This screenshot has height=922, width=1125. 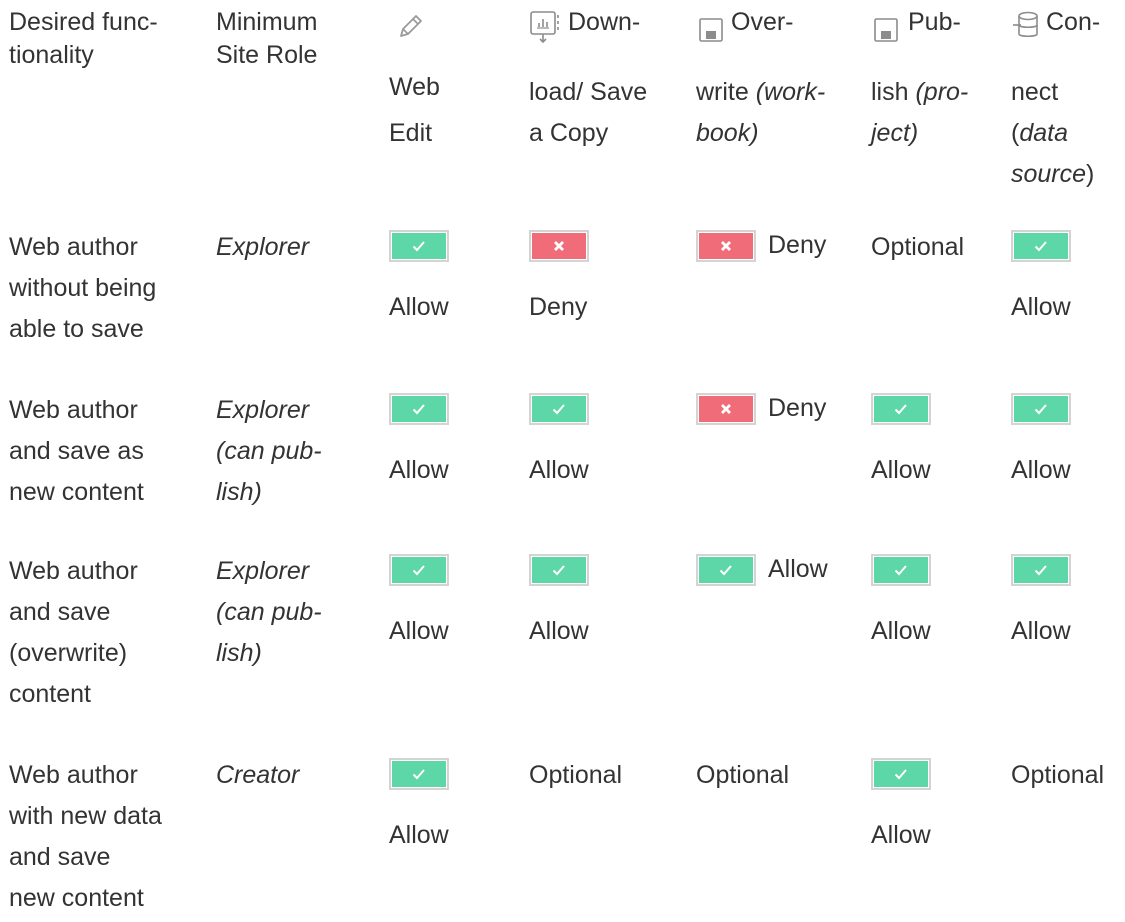 What do you see at coordinates (411, 133) in the screenshot?
I see `header-webedit-line-2: Edit` at bounding box center [411, 133].